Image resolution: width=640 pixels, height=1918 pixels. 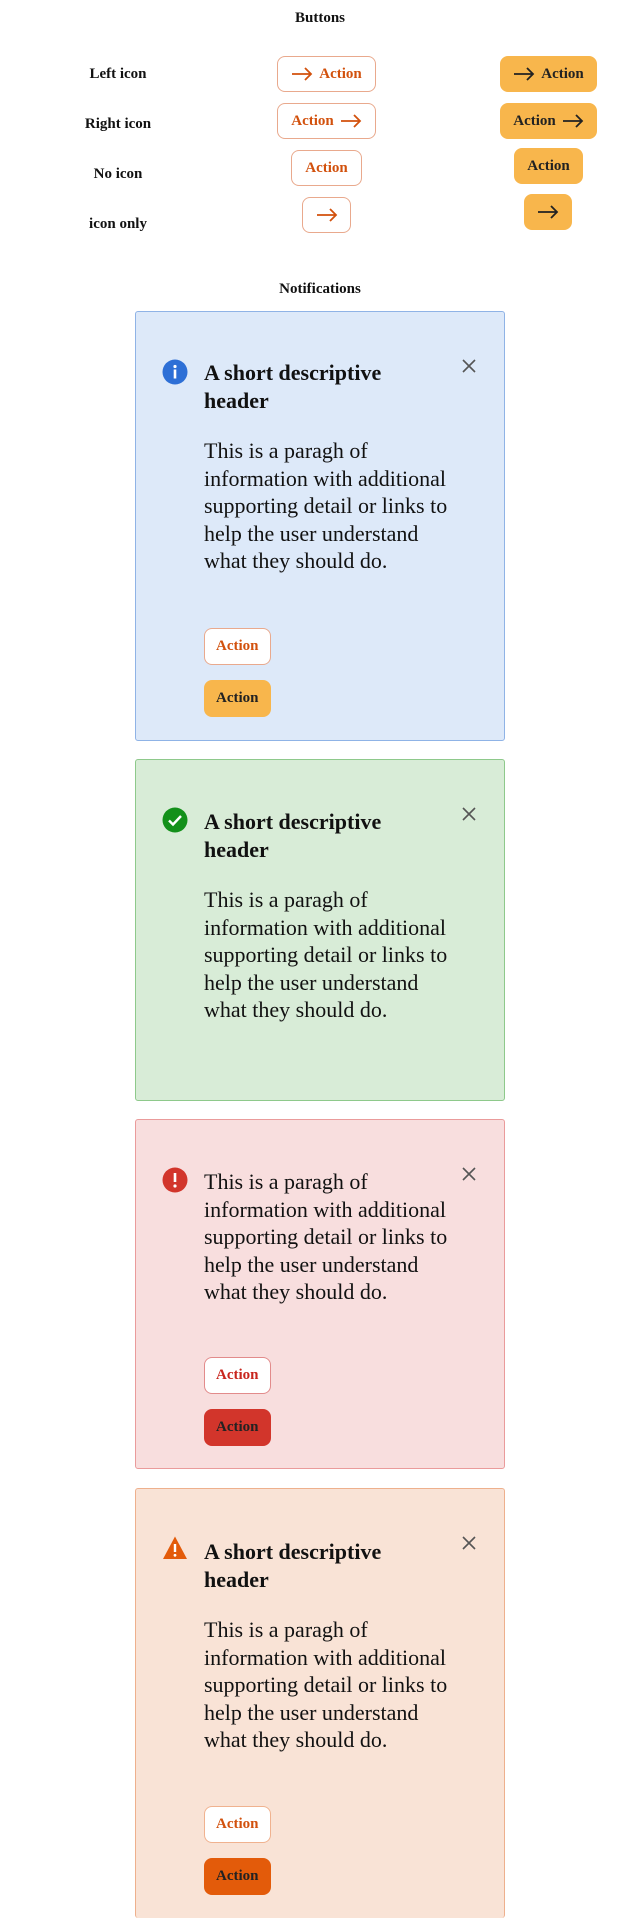 I want to click on outline-button-icon-only, so click(x=326, y=215).